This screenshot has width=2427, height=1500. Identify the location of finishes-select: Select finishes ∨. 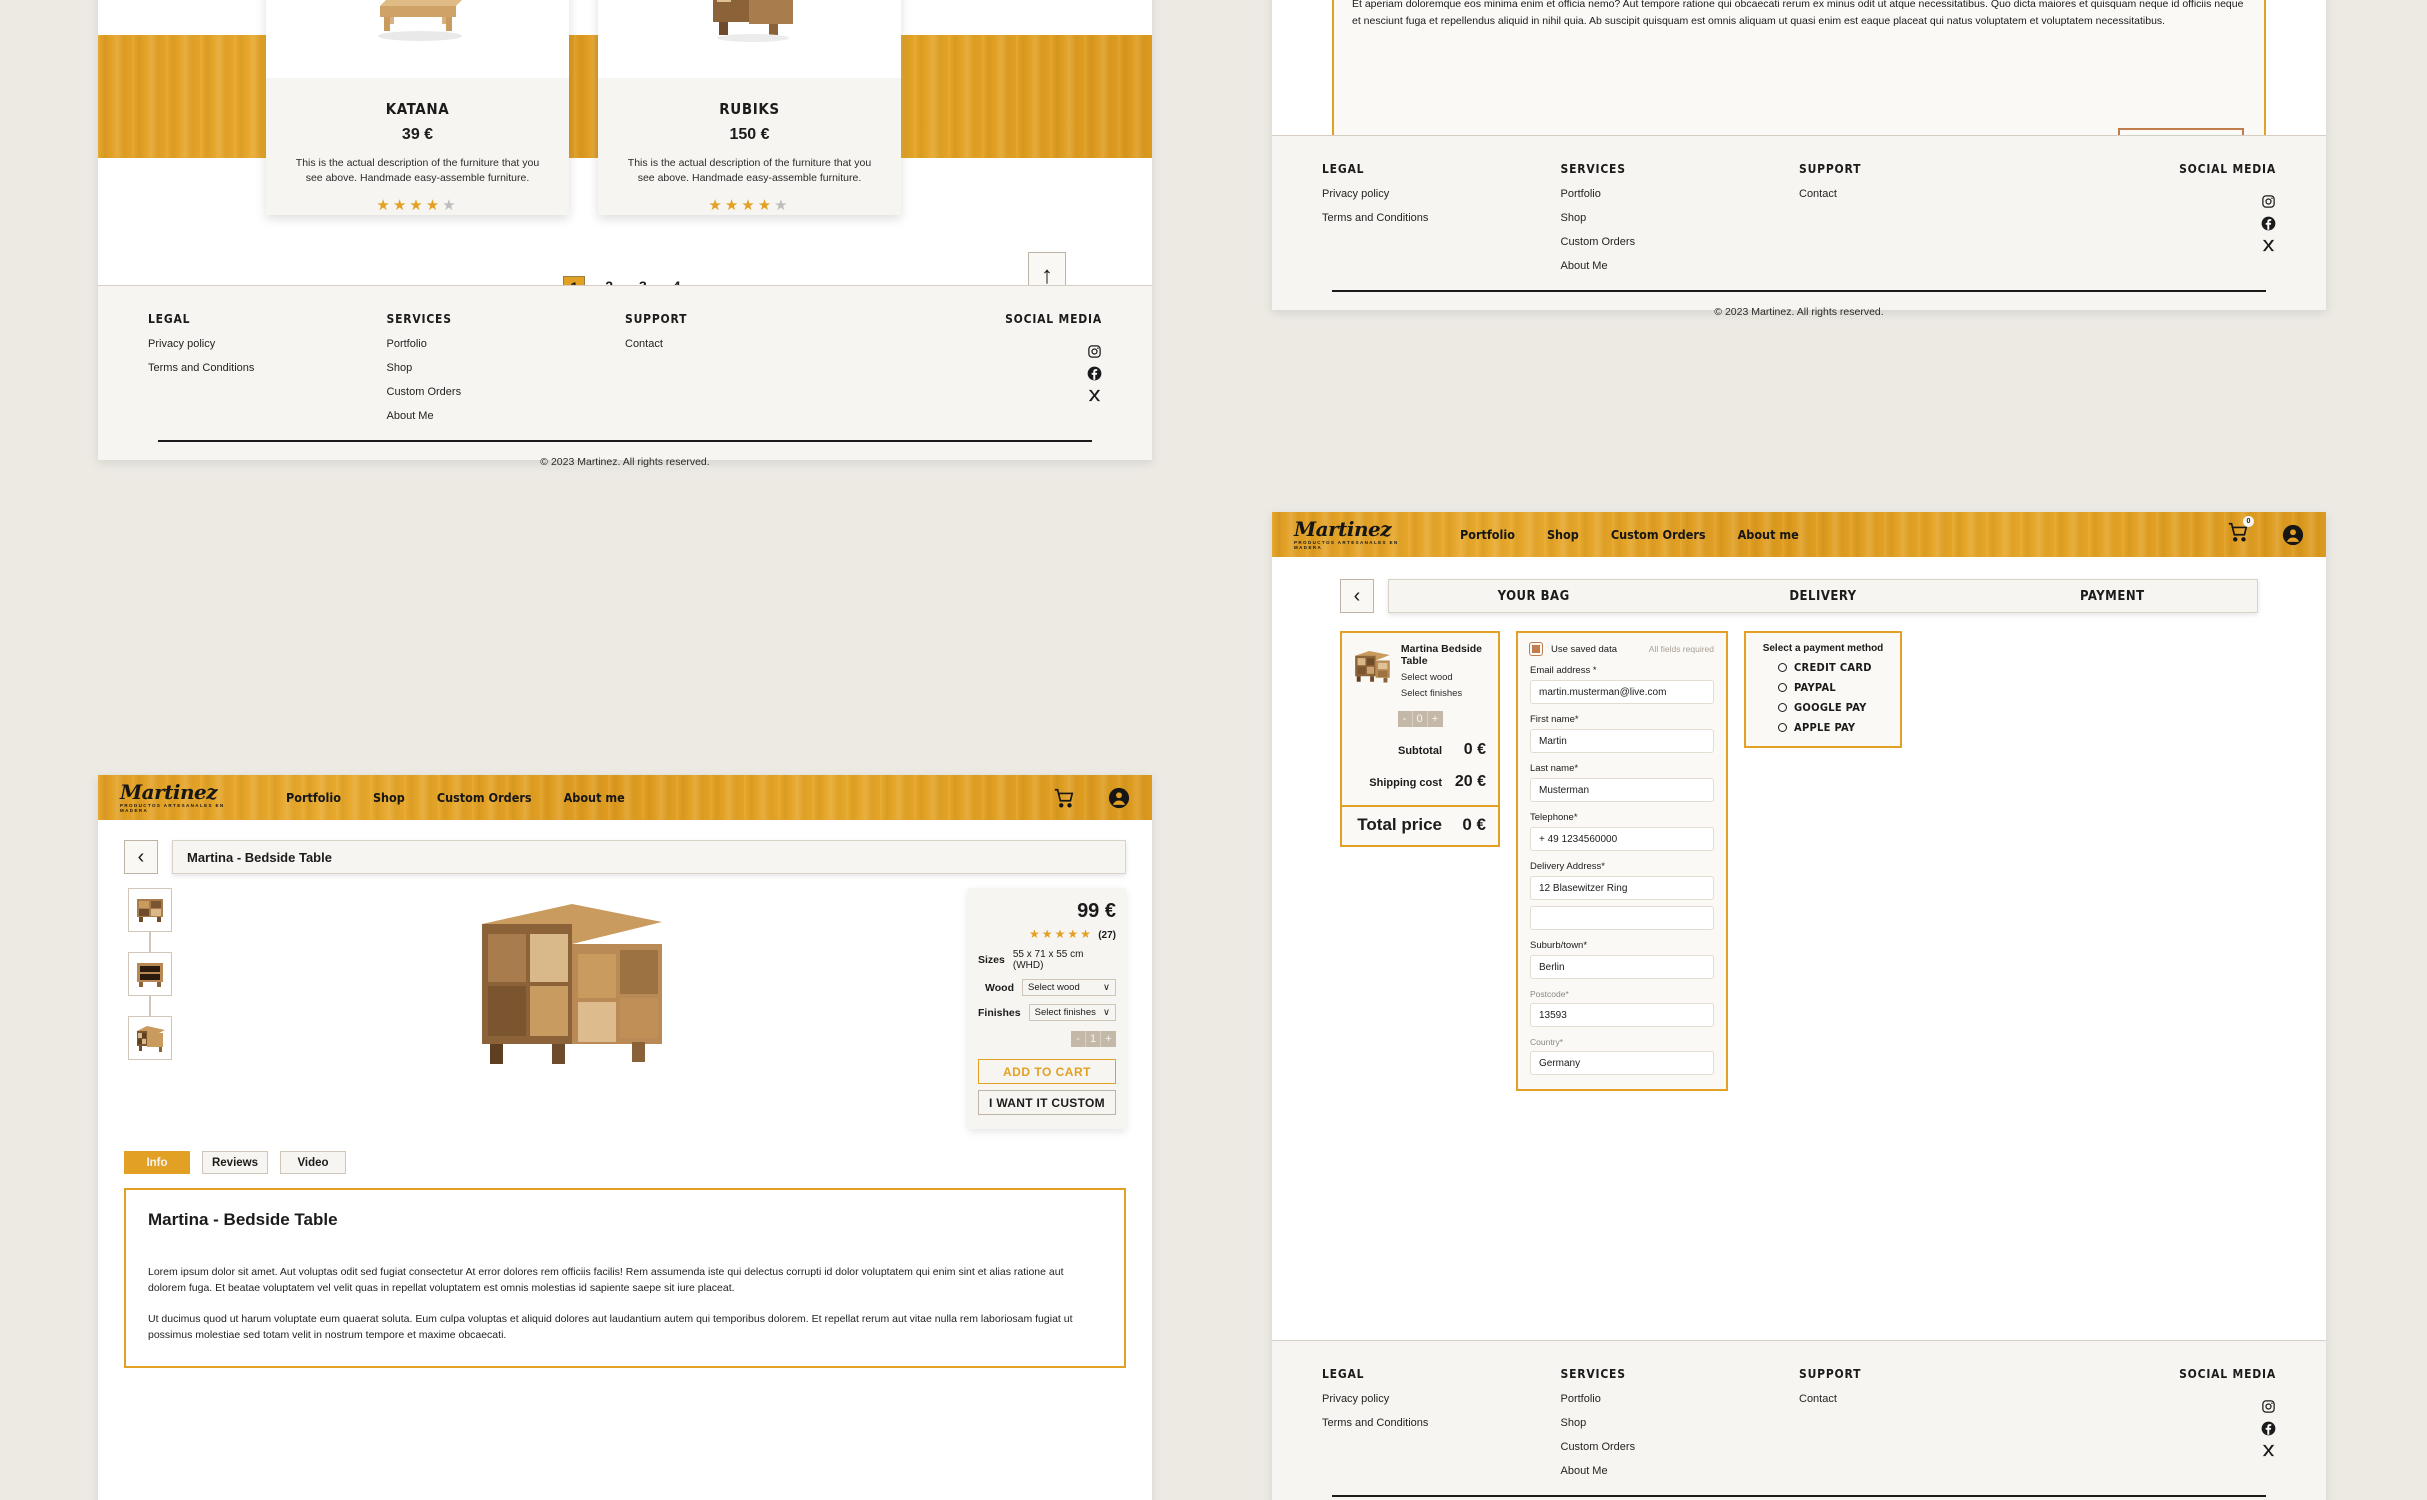
(1072, 1012).